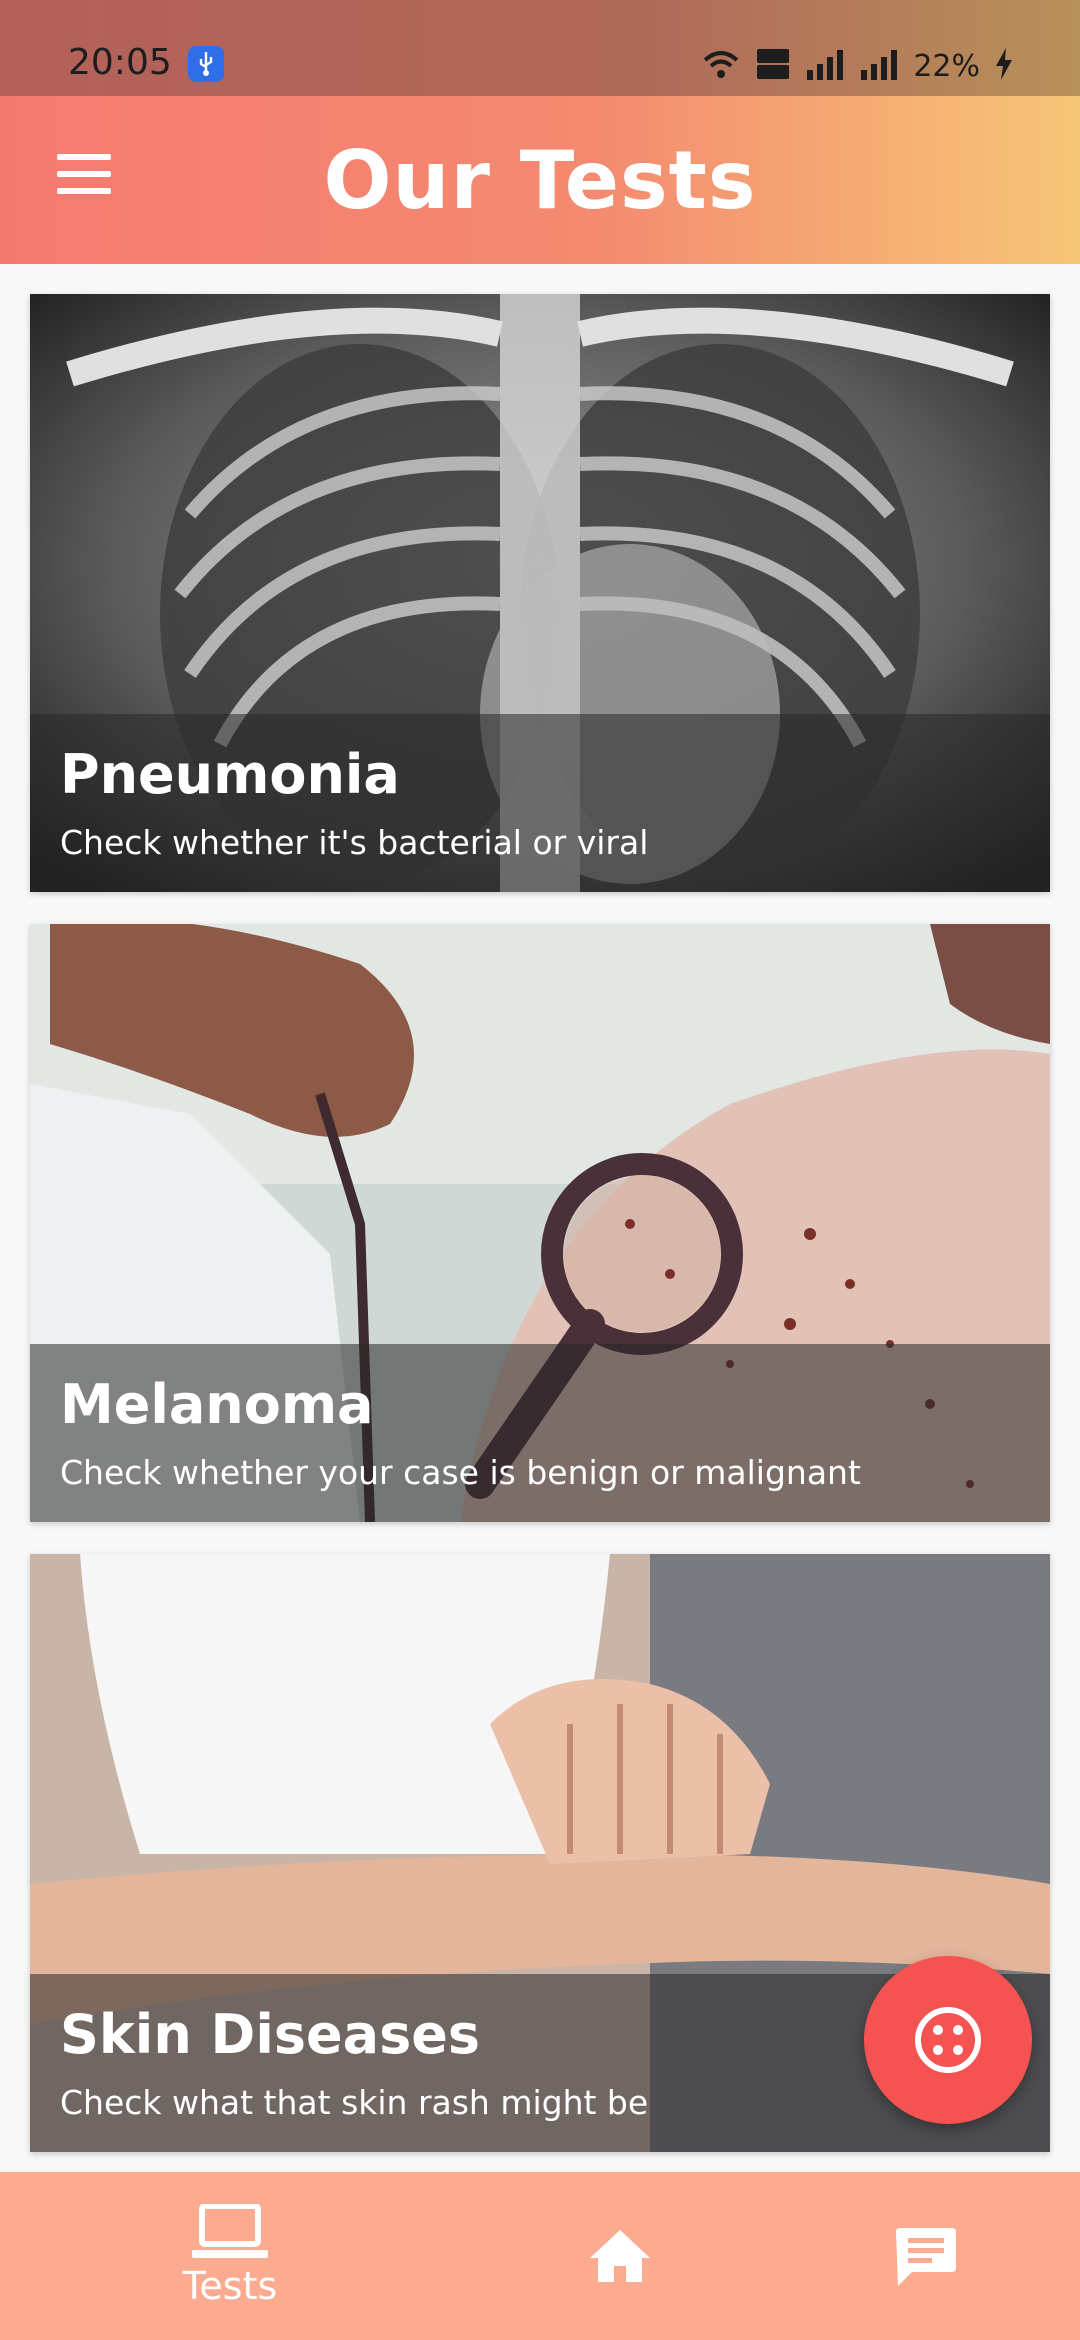  Describe the element at coordinates (206, 64) in the screenshot. I see `usb-icon` at that location.